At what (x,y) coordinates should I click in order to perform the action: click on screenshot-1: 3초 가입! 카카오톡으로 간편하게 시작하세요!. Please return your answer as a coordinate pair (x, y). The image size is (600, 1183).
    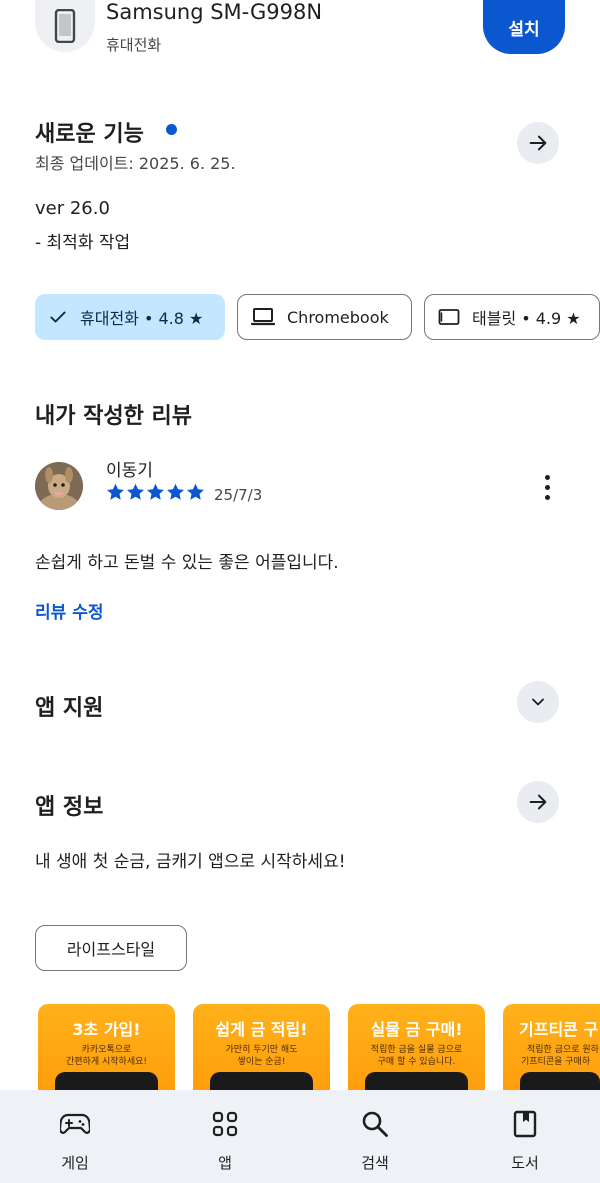
    Looking at the image, I should click on (106, 1054).